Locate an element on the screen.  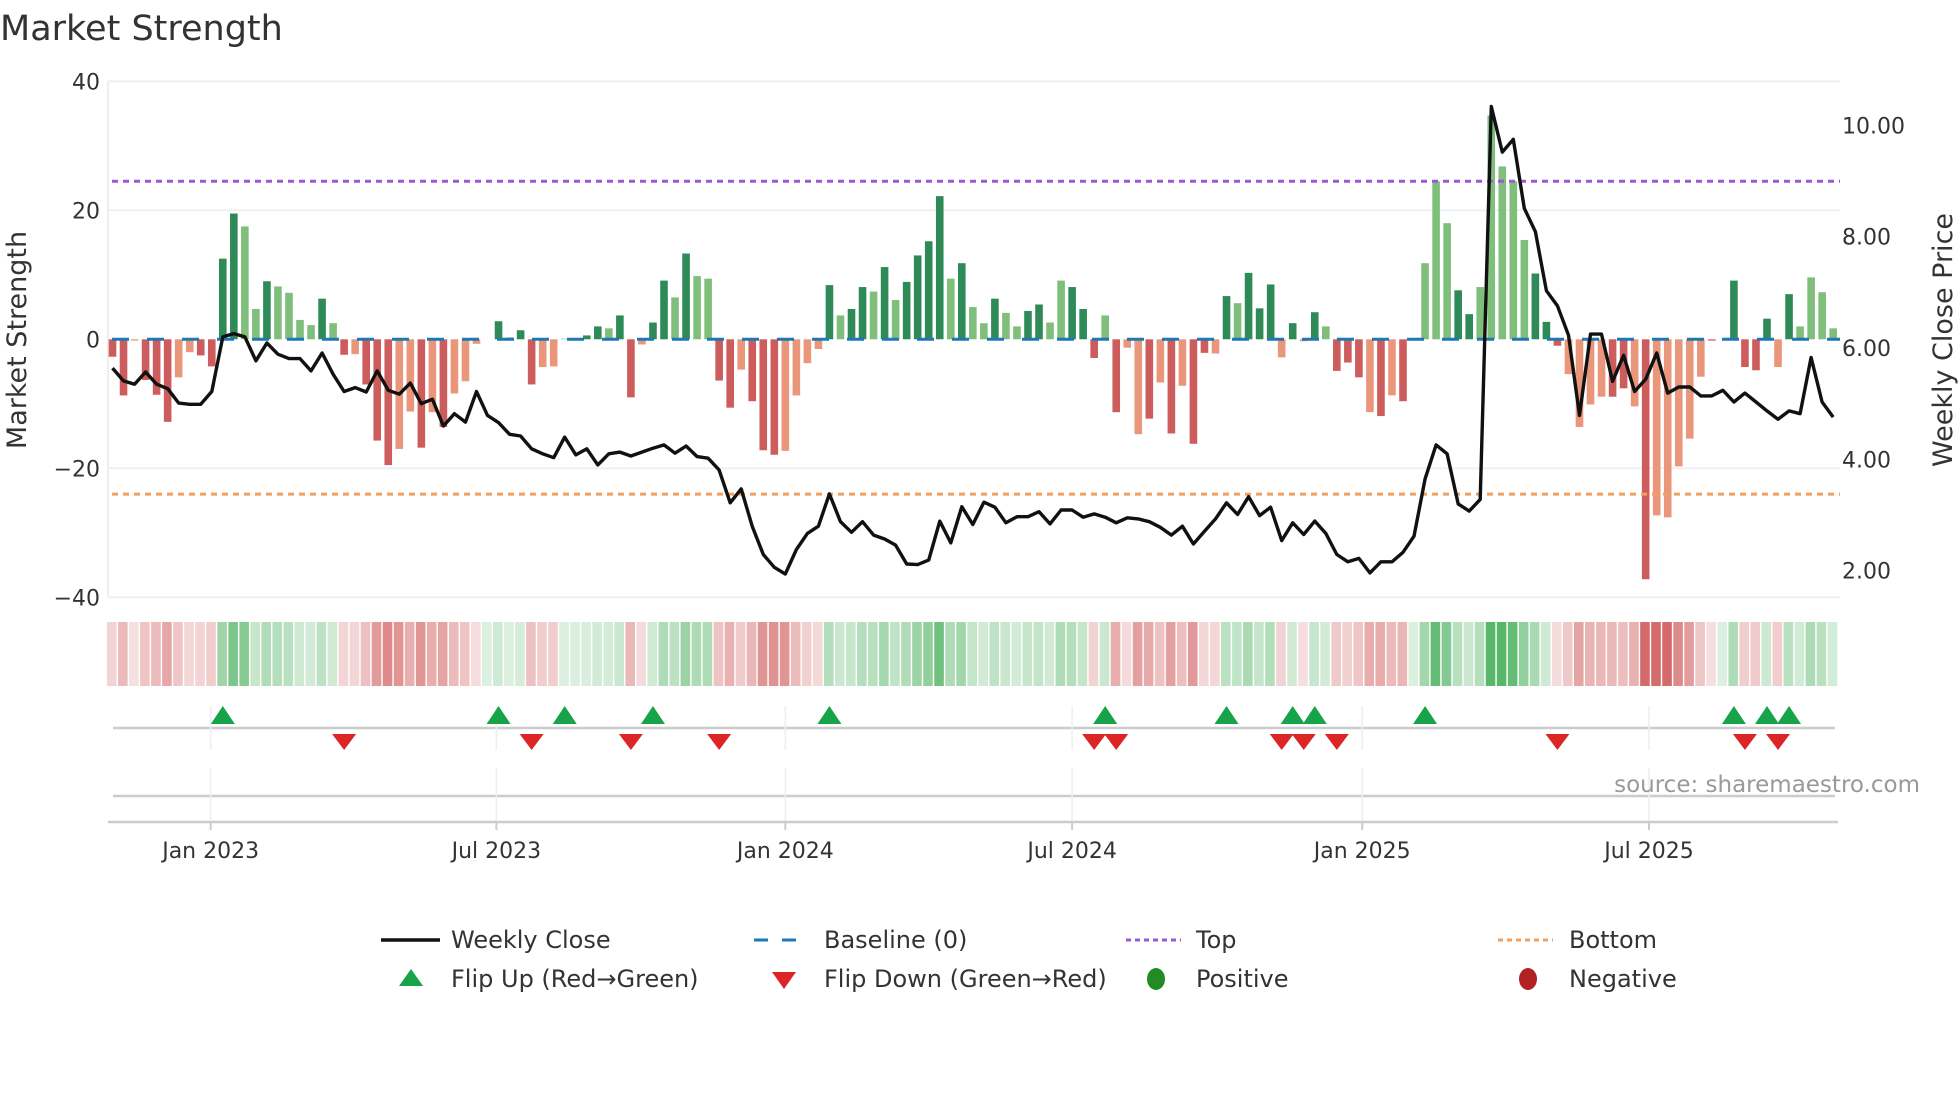
circle-icon is located at coordinates (1156, 979).